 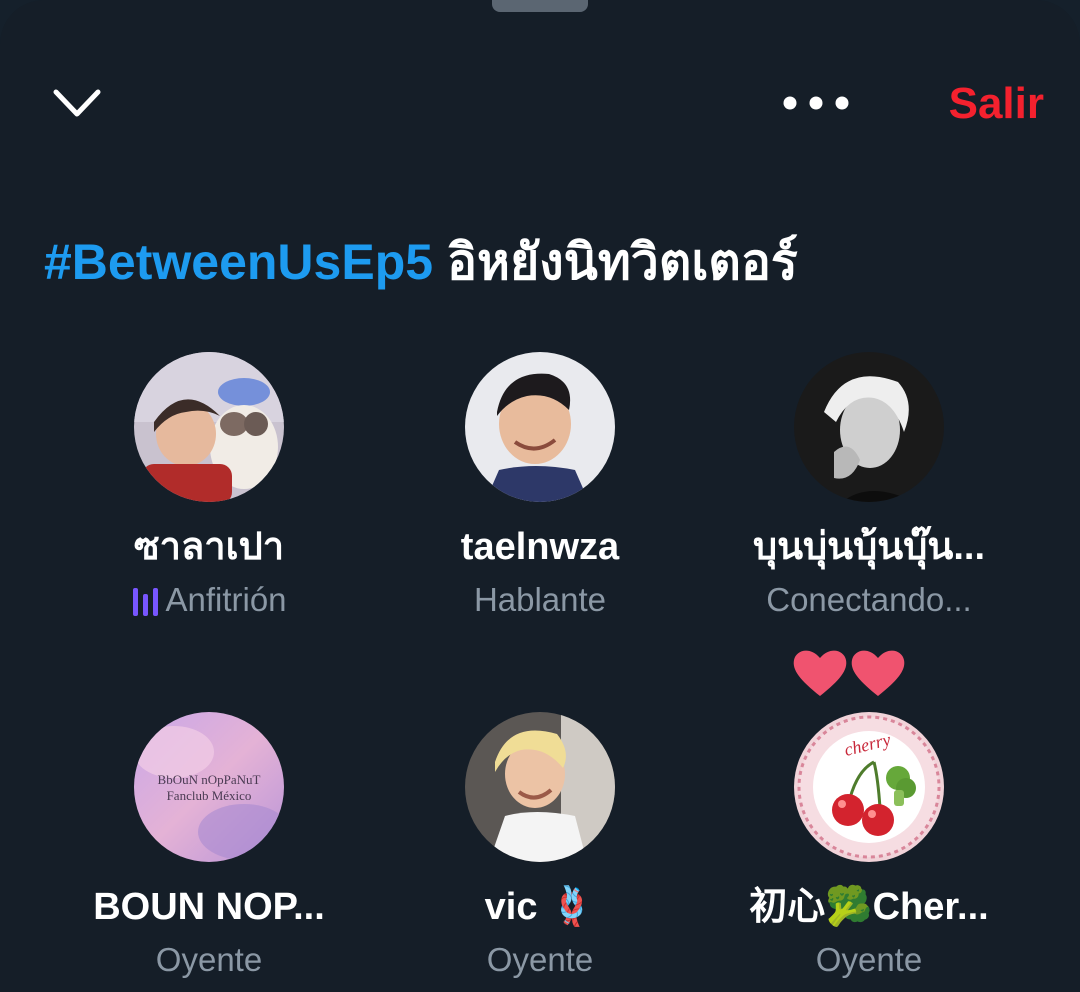 I want to click on participant-card: taelnwza Hablante, so click(x=540, y=487).